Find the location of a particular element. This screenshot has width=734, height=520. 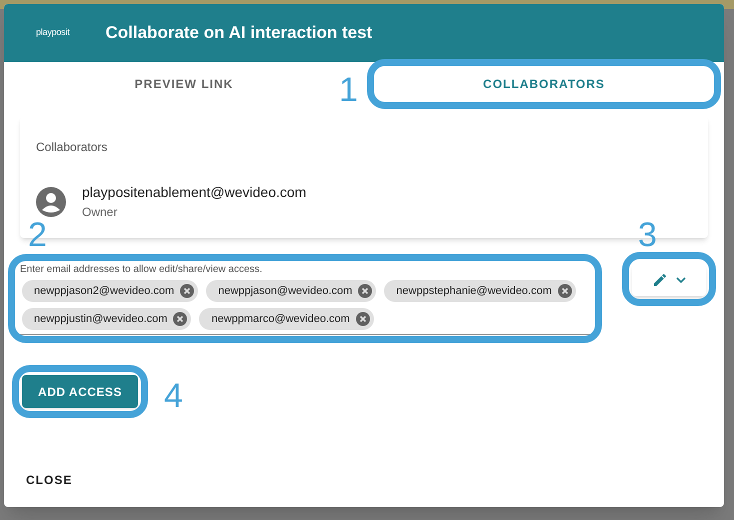

card-heading: Collaborators is located at coordinates (72, 147).